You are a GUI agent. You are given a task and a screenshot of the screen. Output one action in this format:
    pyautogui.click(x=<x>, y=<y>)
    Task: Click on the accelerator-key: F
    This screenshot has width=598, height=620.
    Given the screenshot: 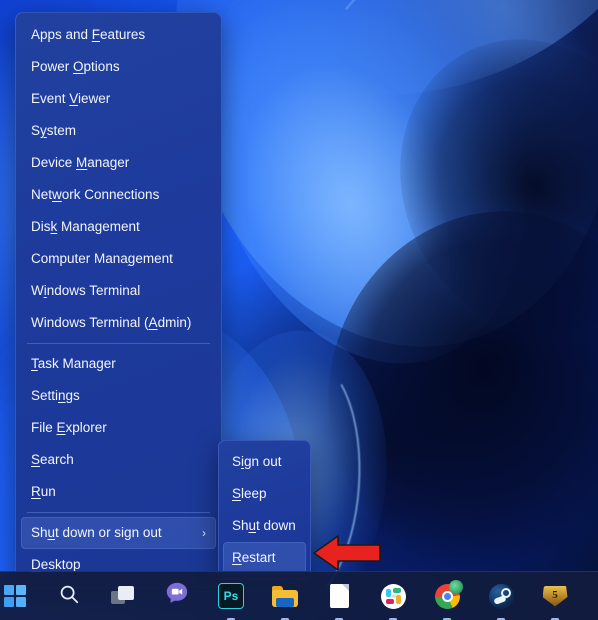 What is the action you would take?
    pyautogui.click(x=96, y=34)
    